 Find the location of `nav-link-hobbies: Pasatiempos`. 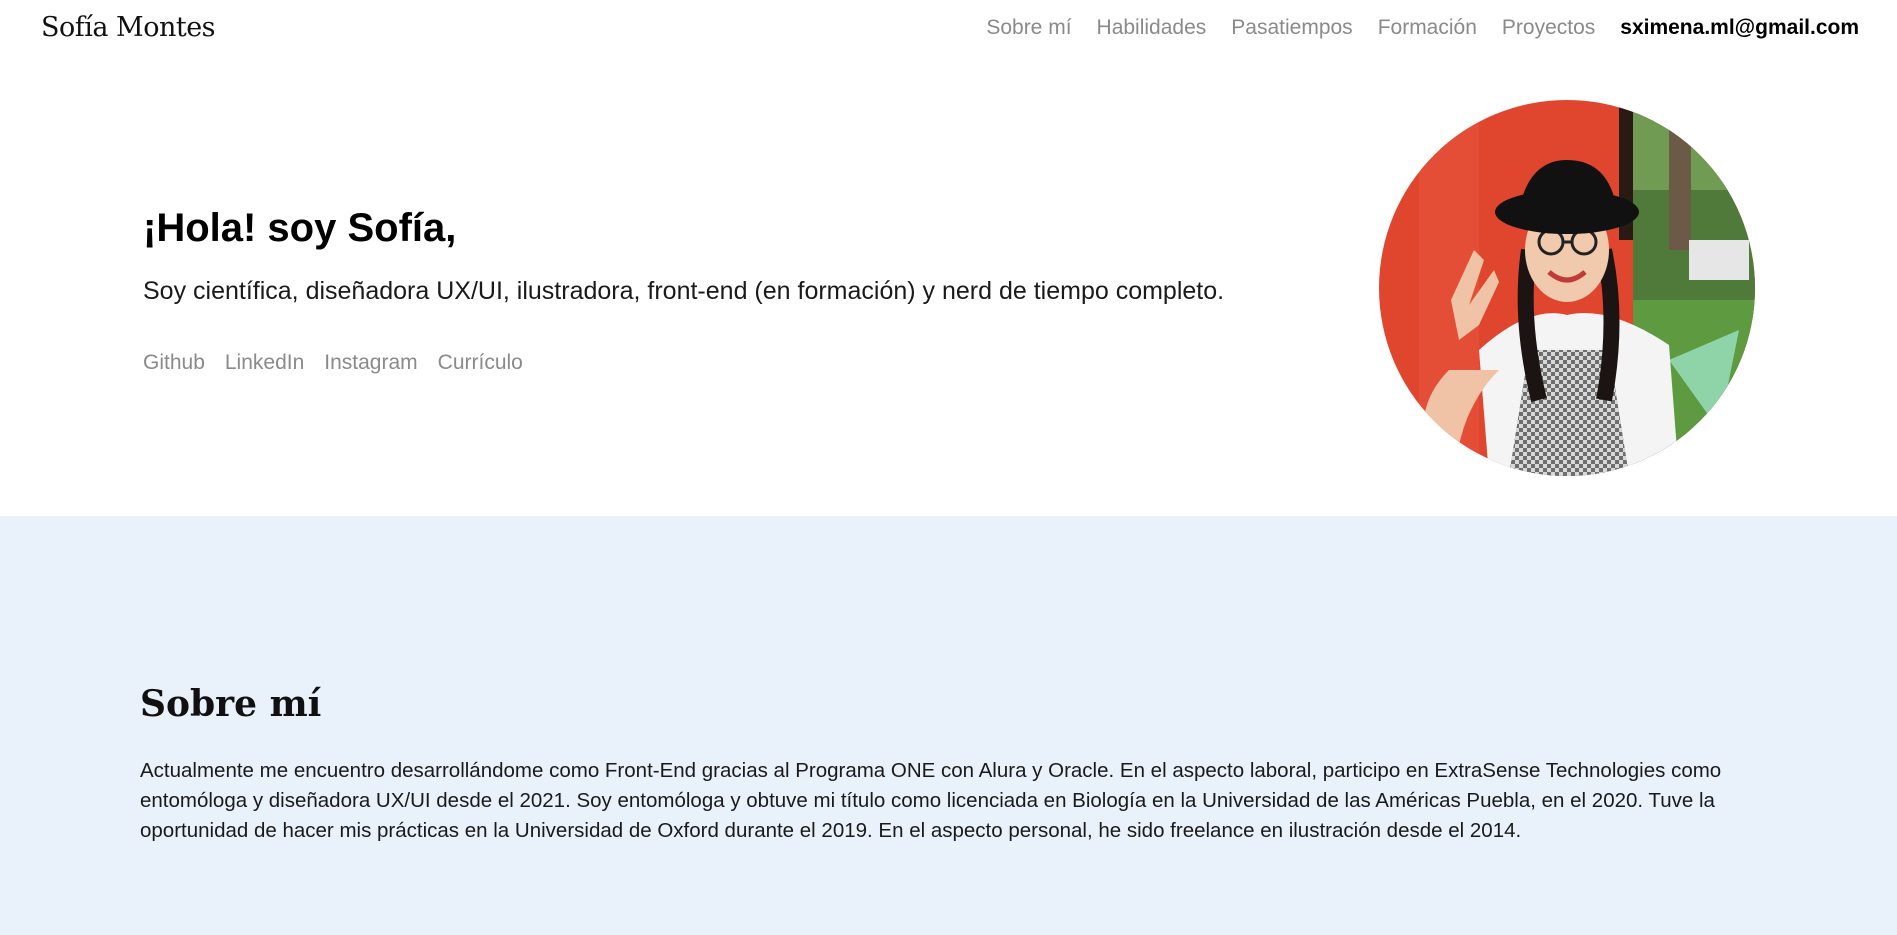

nav-link-hobbies: Pasatiempos is located at coordinates (1291, 28).